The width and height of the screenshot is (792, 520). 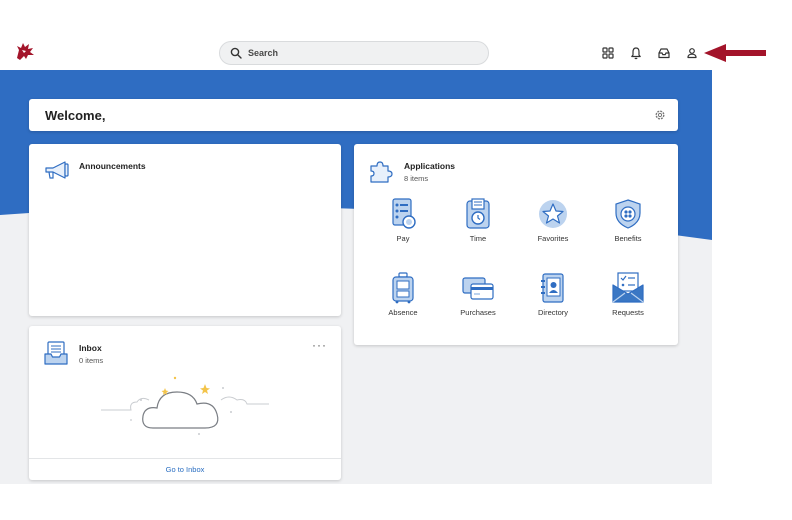 I want to click on profile-icon, so click(x=692, y=53).